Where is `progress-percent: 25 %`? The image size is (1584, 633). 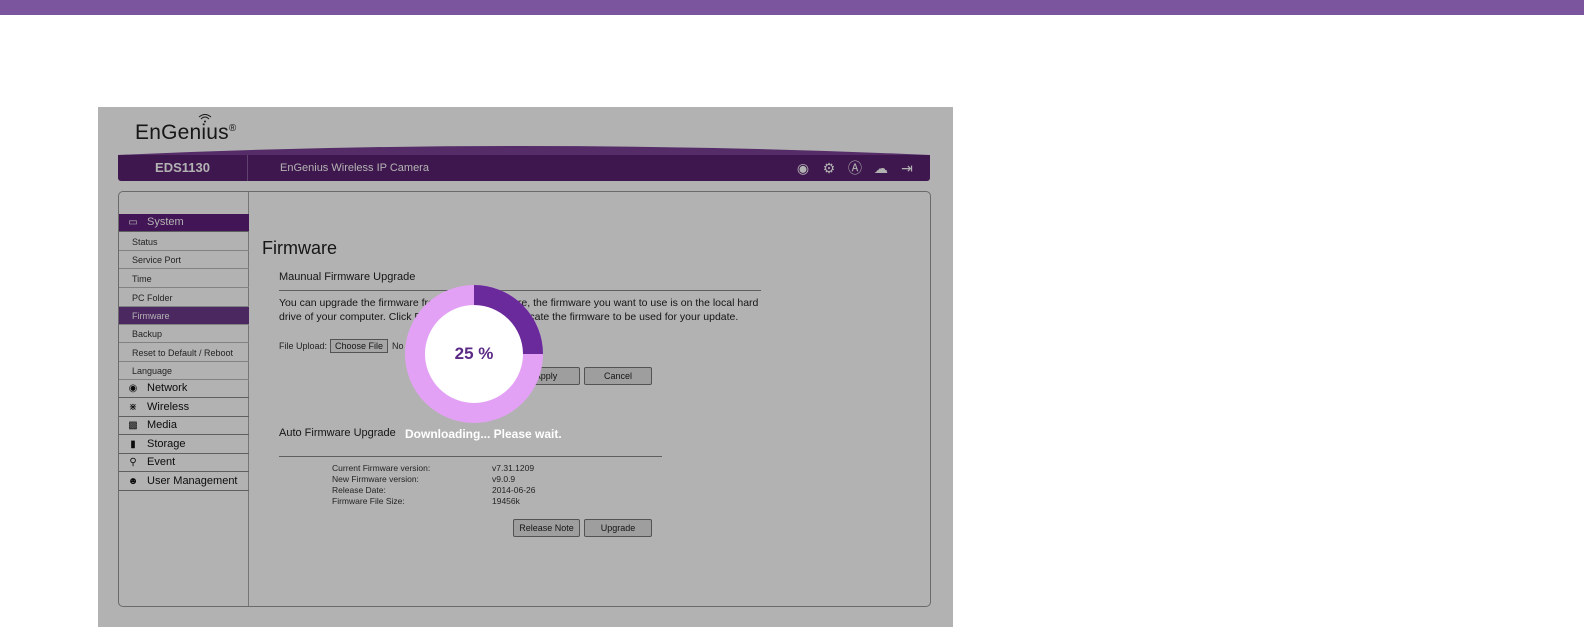
progress-percent: 25 % is located at coordinates (474, 353).